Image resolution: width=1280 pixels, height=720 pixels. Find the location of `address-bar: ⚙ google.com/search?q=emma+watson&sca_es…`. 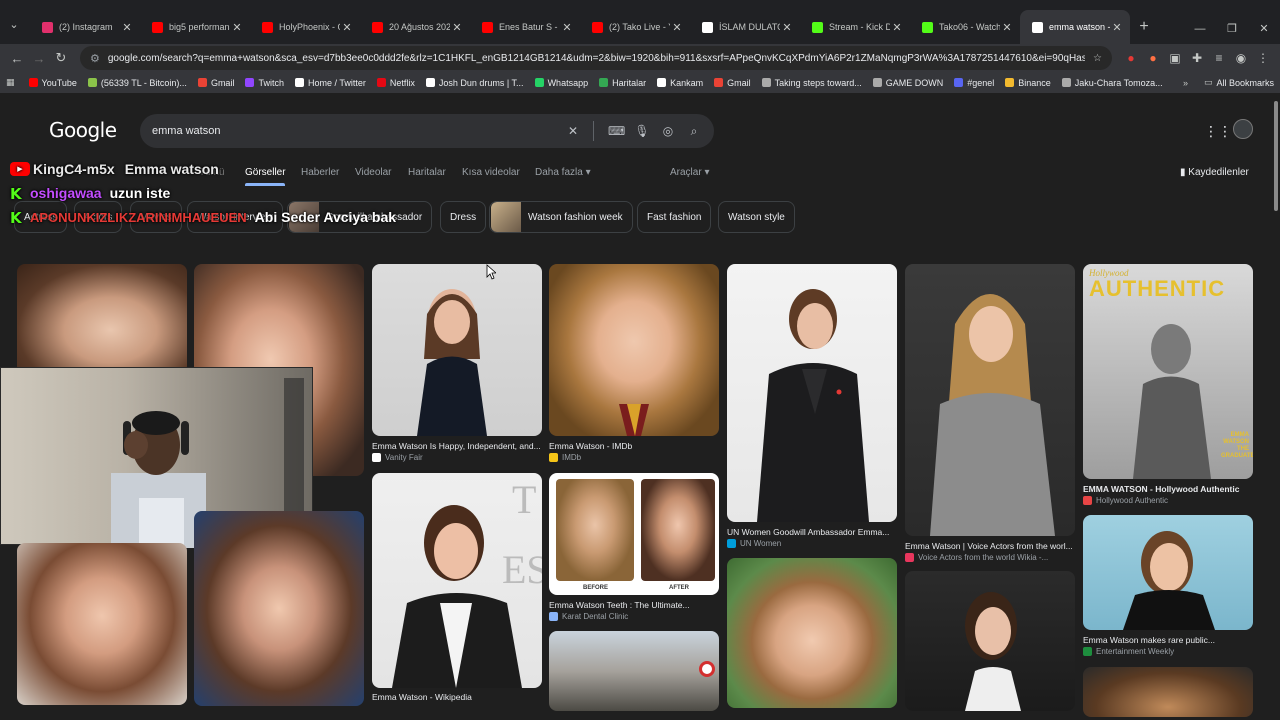

address-bar: ⚙ google.com/search?q=emma+watson&sca_es… is located at coordinates (596, 58).